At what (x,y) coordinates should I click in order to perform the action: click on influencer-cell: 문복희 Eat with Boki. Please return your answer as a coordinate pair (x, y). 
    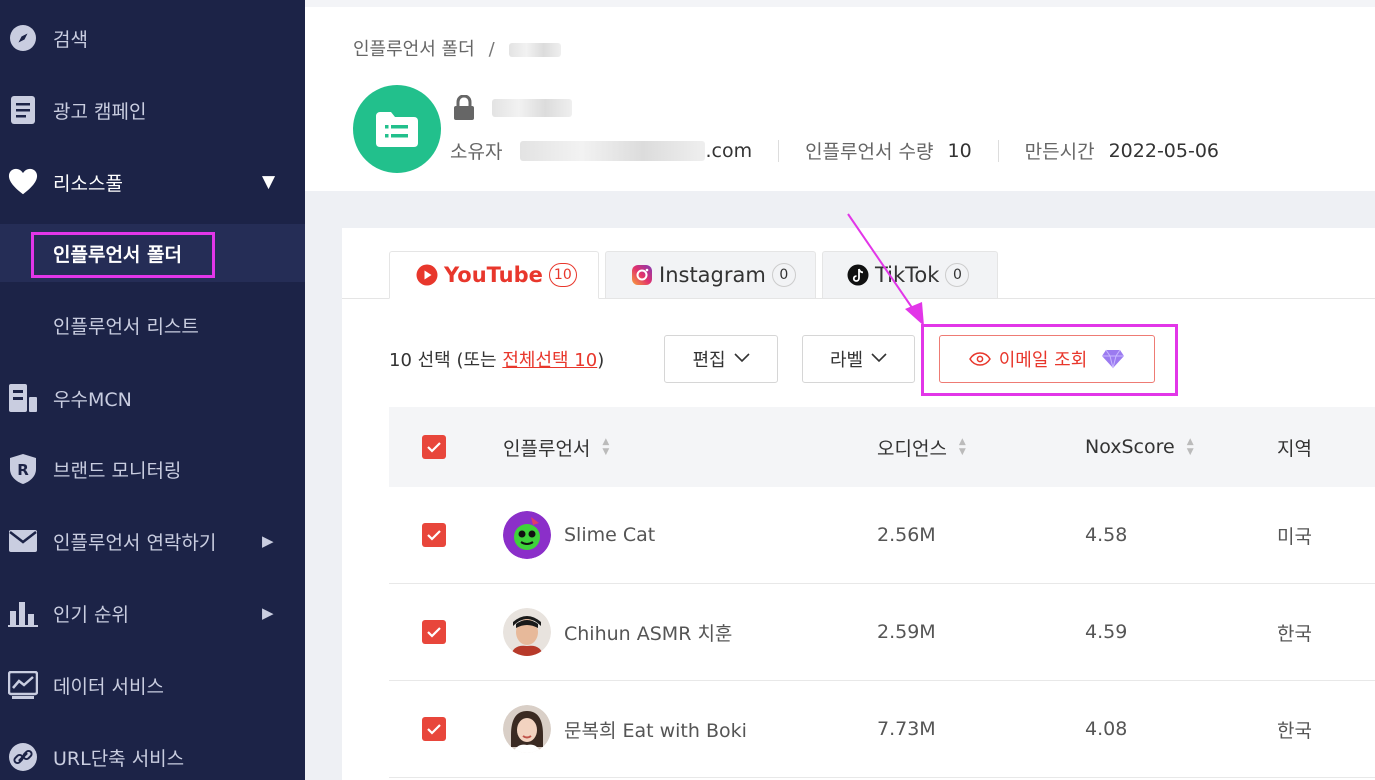
    Looking at the image, I should click on (625, 729).